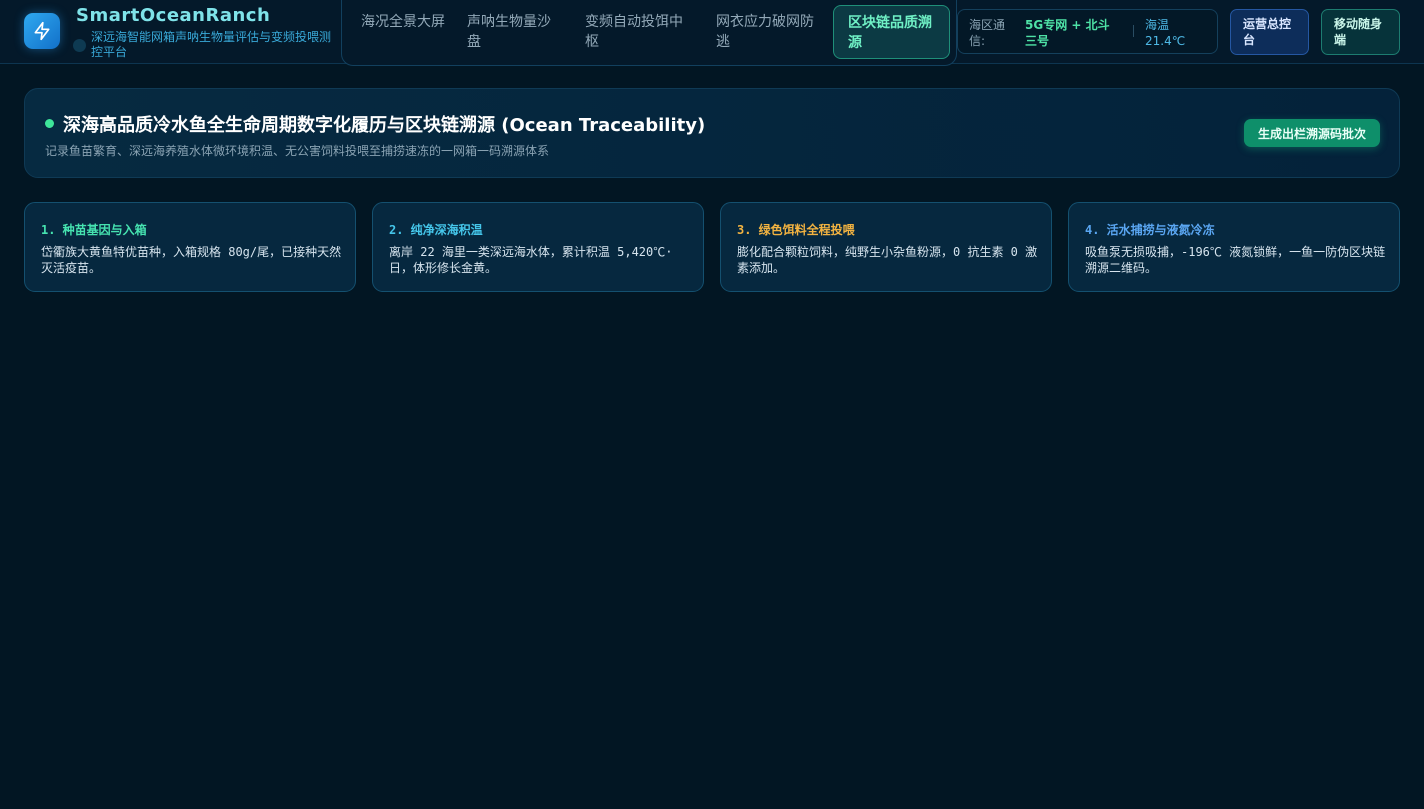 The image size is (1424, 809). What do you see at coordinates (987, 33) in the screenshot?
I see `comm-label: 海区通信:` at bounding box center [987, 33].